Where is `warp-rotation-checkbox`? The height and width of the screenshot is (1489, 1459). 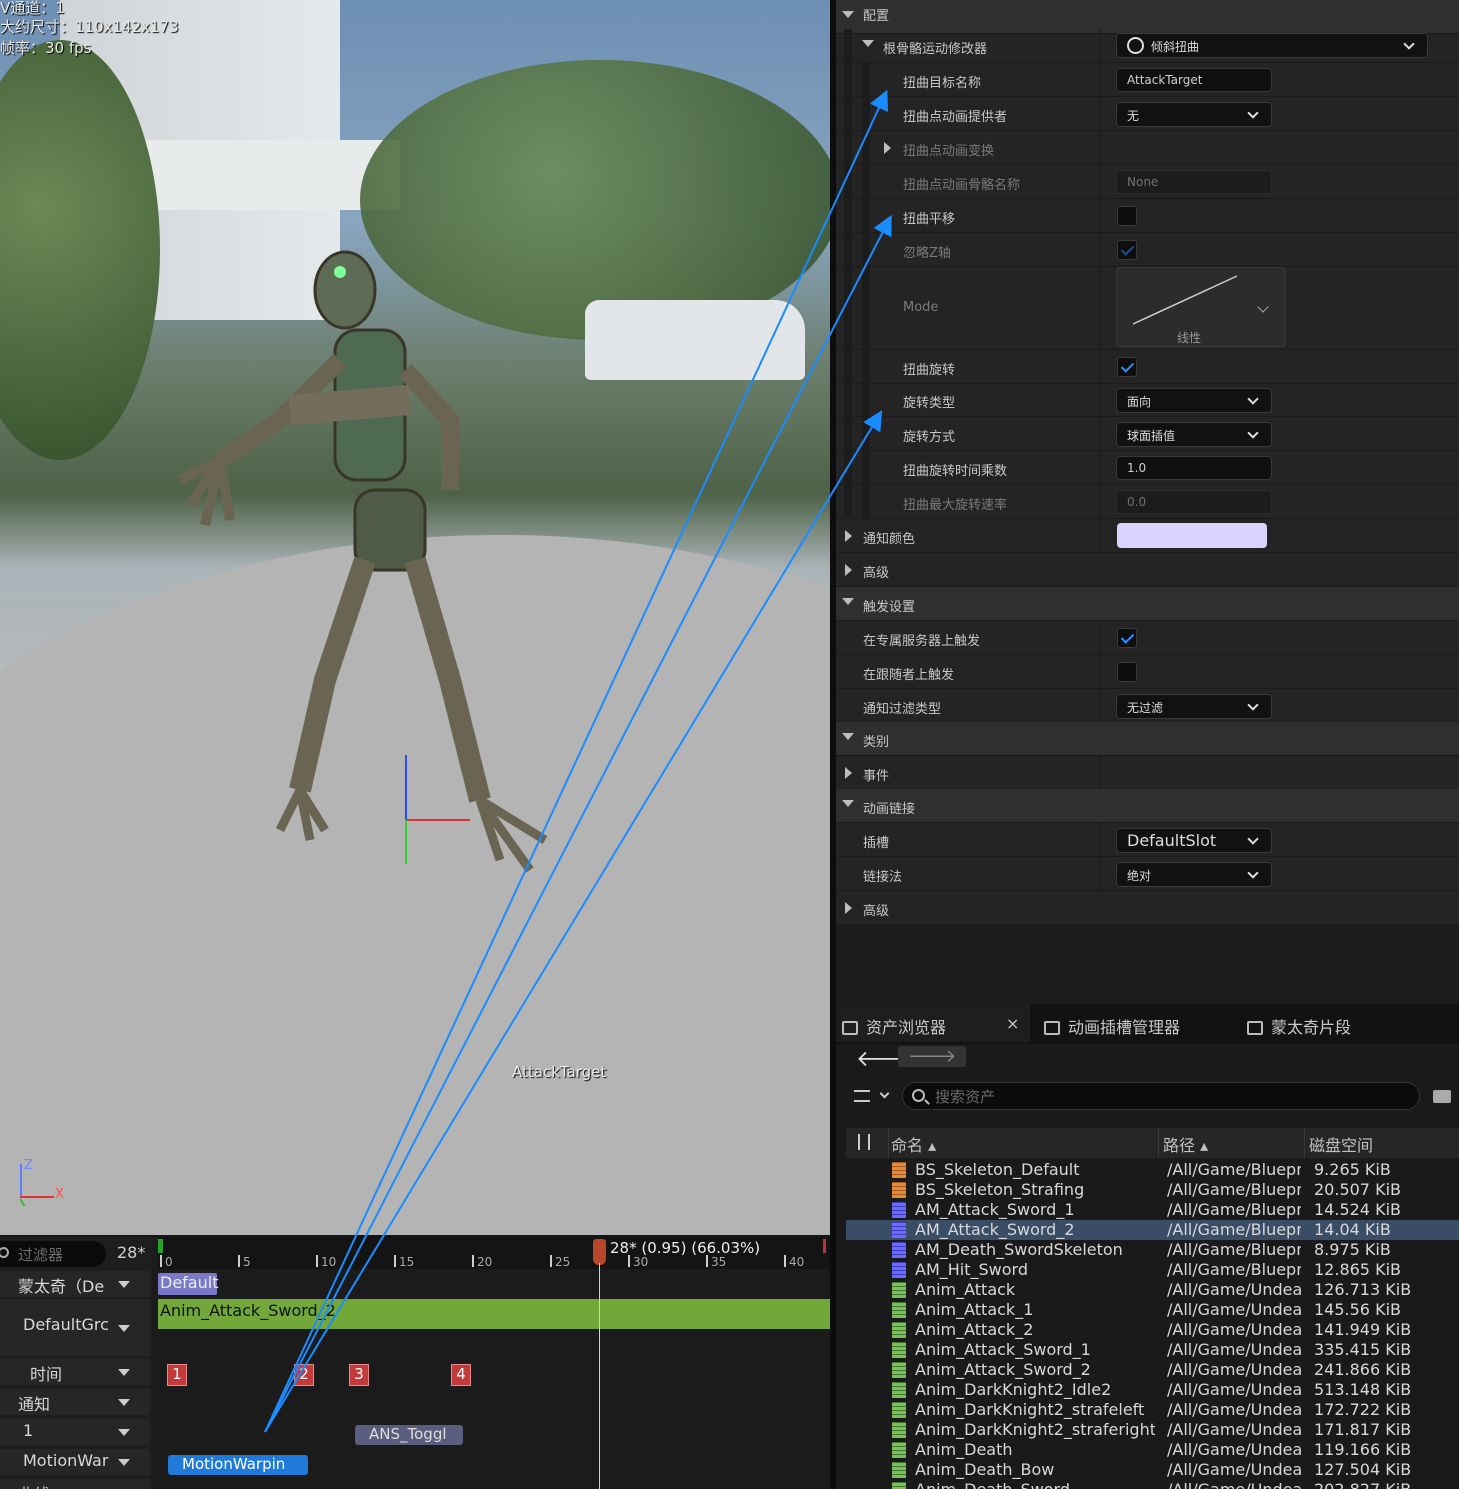 warp-rotation-checkbox is located at coordinates (1127, 367).